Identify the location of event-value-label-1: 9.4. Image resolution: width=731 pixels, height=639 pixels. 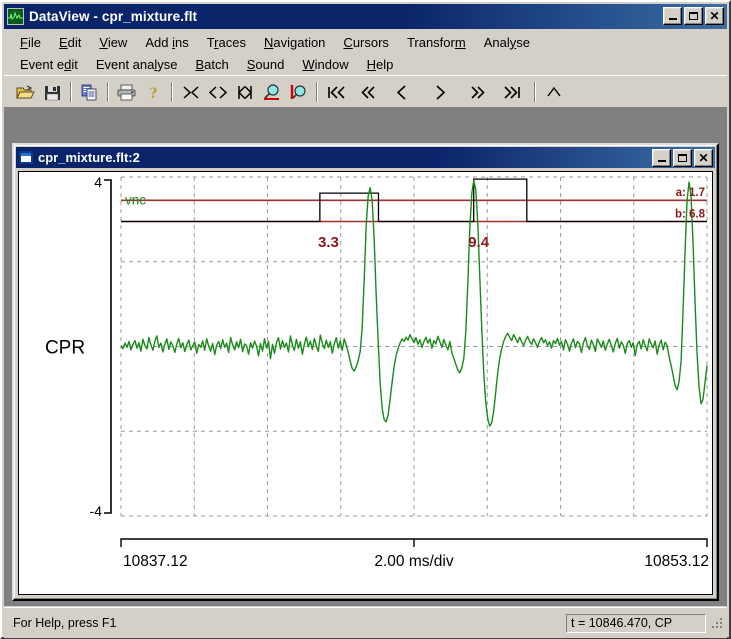
(479, 242).